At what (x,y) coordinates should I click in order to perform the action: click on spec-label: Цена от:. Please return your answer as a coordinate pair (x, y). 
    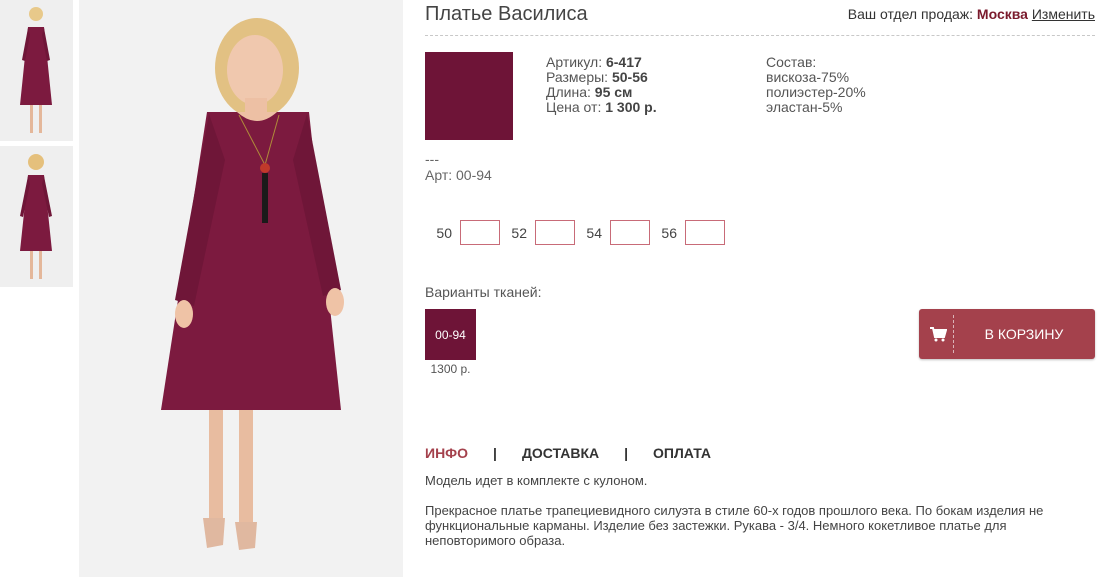
    Looking at the image, I should click on (574, 107).